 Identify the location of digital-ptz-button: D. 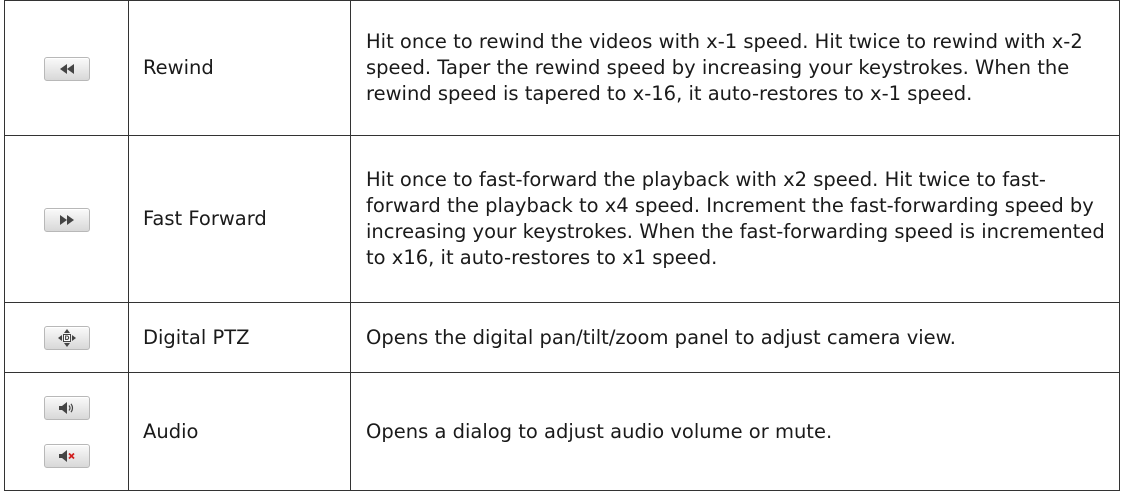
(66, 338).